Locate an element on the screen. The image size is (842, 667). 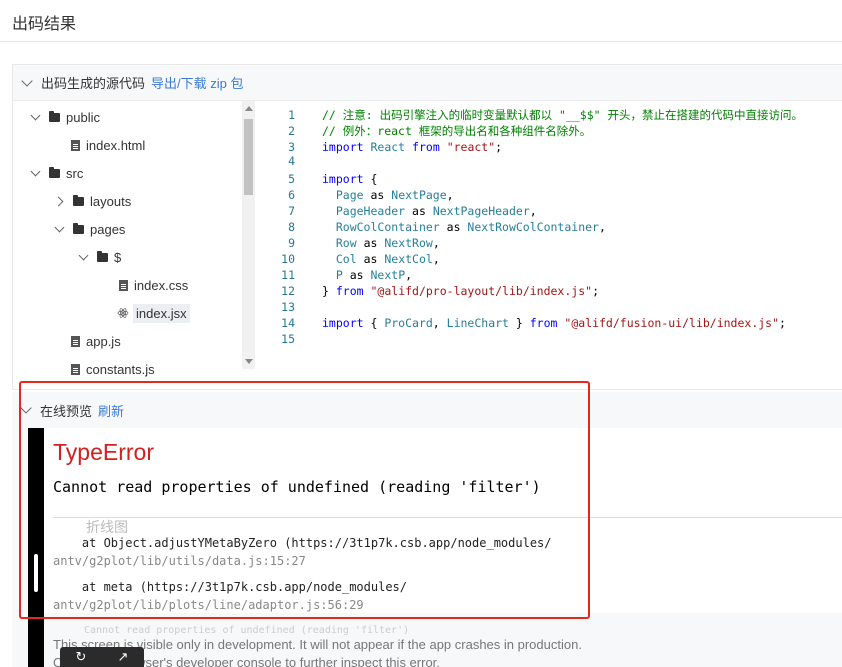
code-text: // 例外：react 框架的导出名和各种组件名除外。 is located at coordinates (457, 131).